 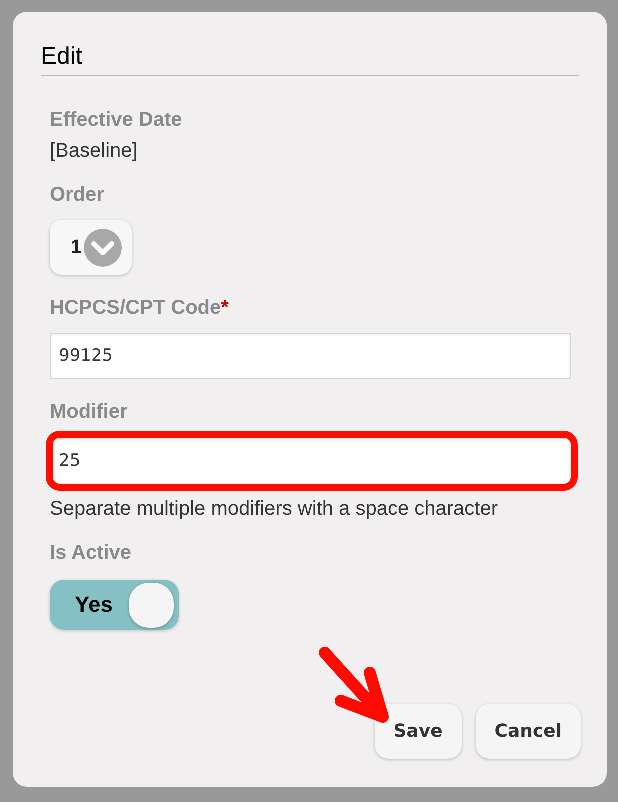 I want to click on field-label: HCPCS/CPT Code, so click(x=136, y=308).